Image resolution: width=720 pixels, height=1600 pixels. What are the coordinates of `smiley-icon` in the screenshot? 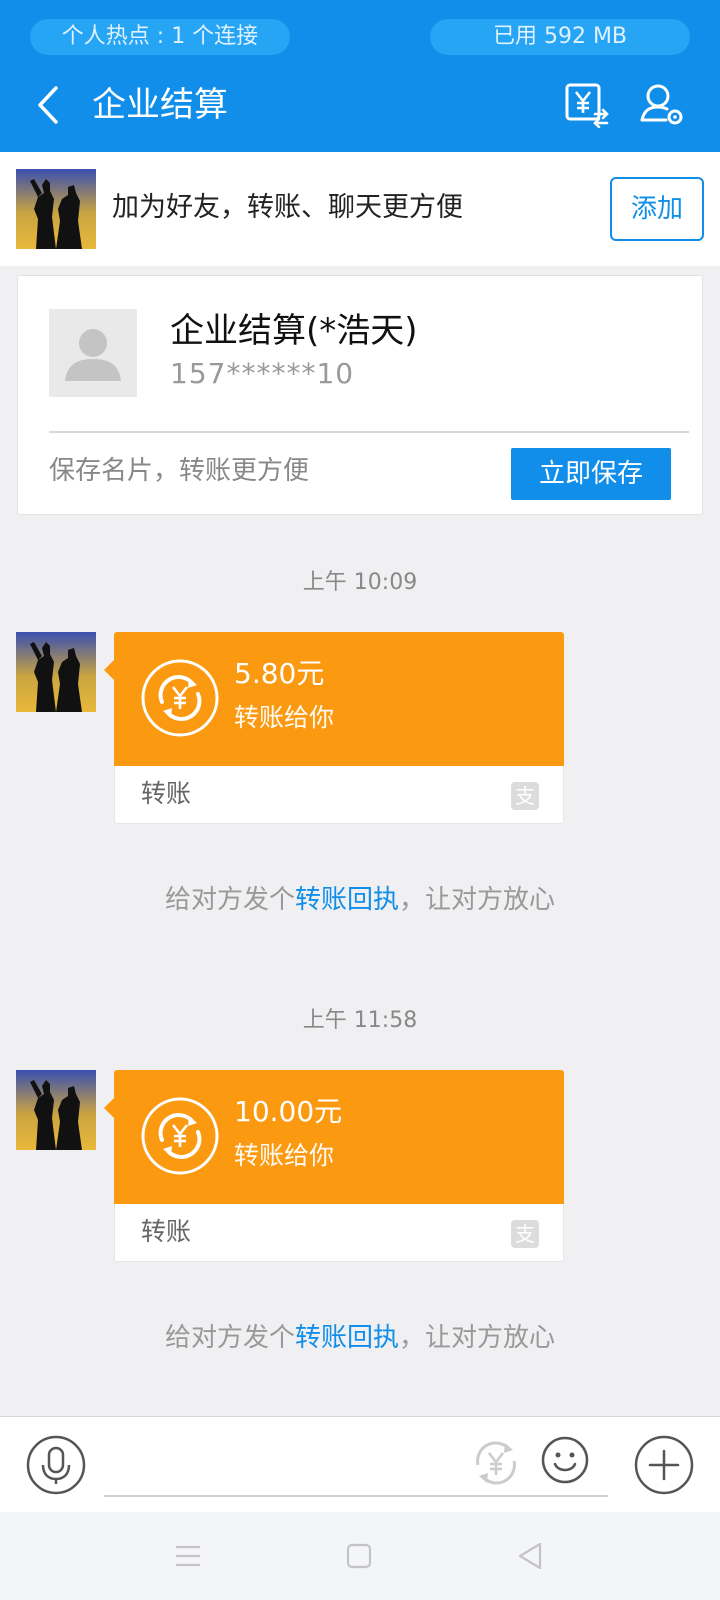 It's located at (565, 1460).